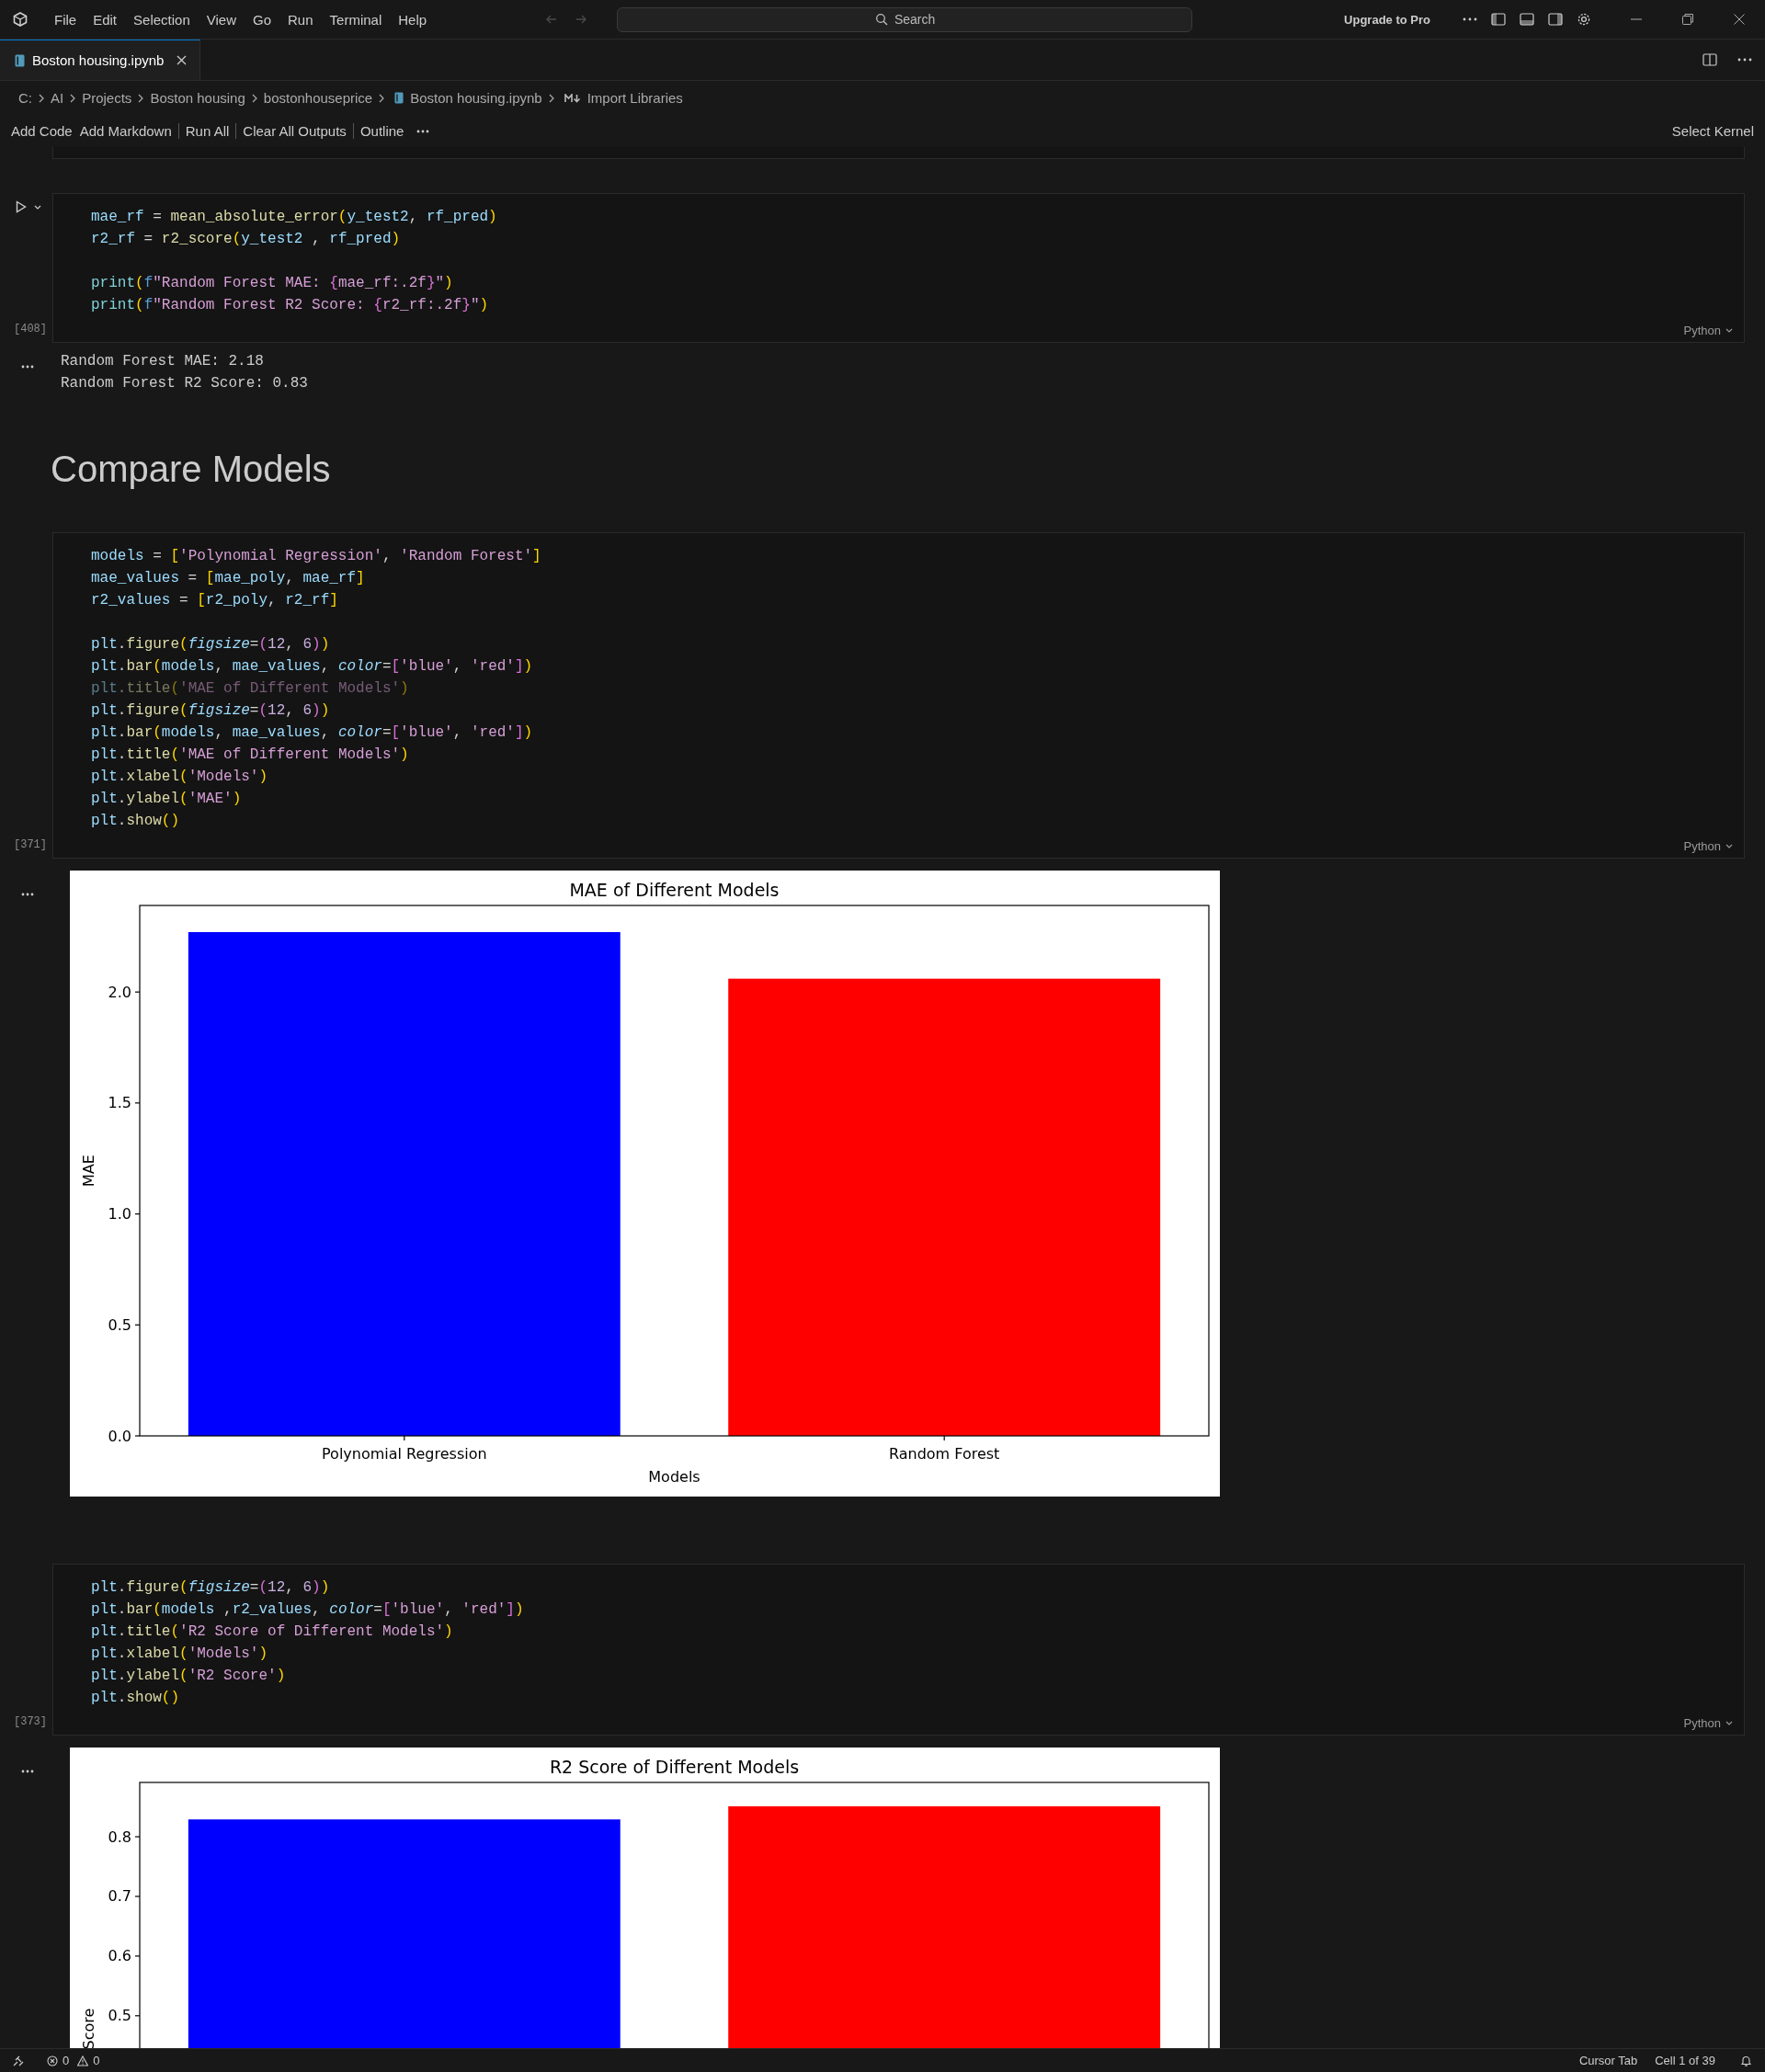  Describe the element at coordinates (191, 469) in the screenshot. I see `markdown-heading: Compare Models` at that location.